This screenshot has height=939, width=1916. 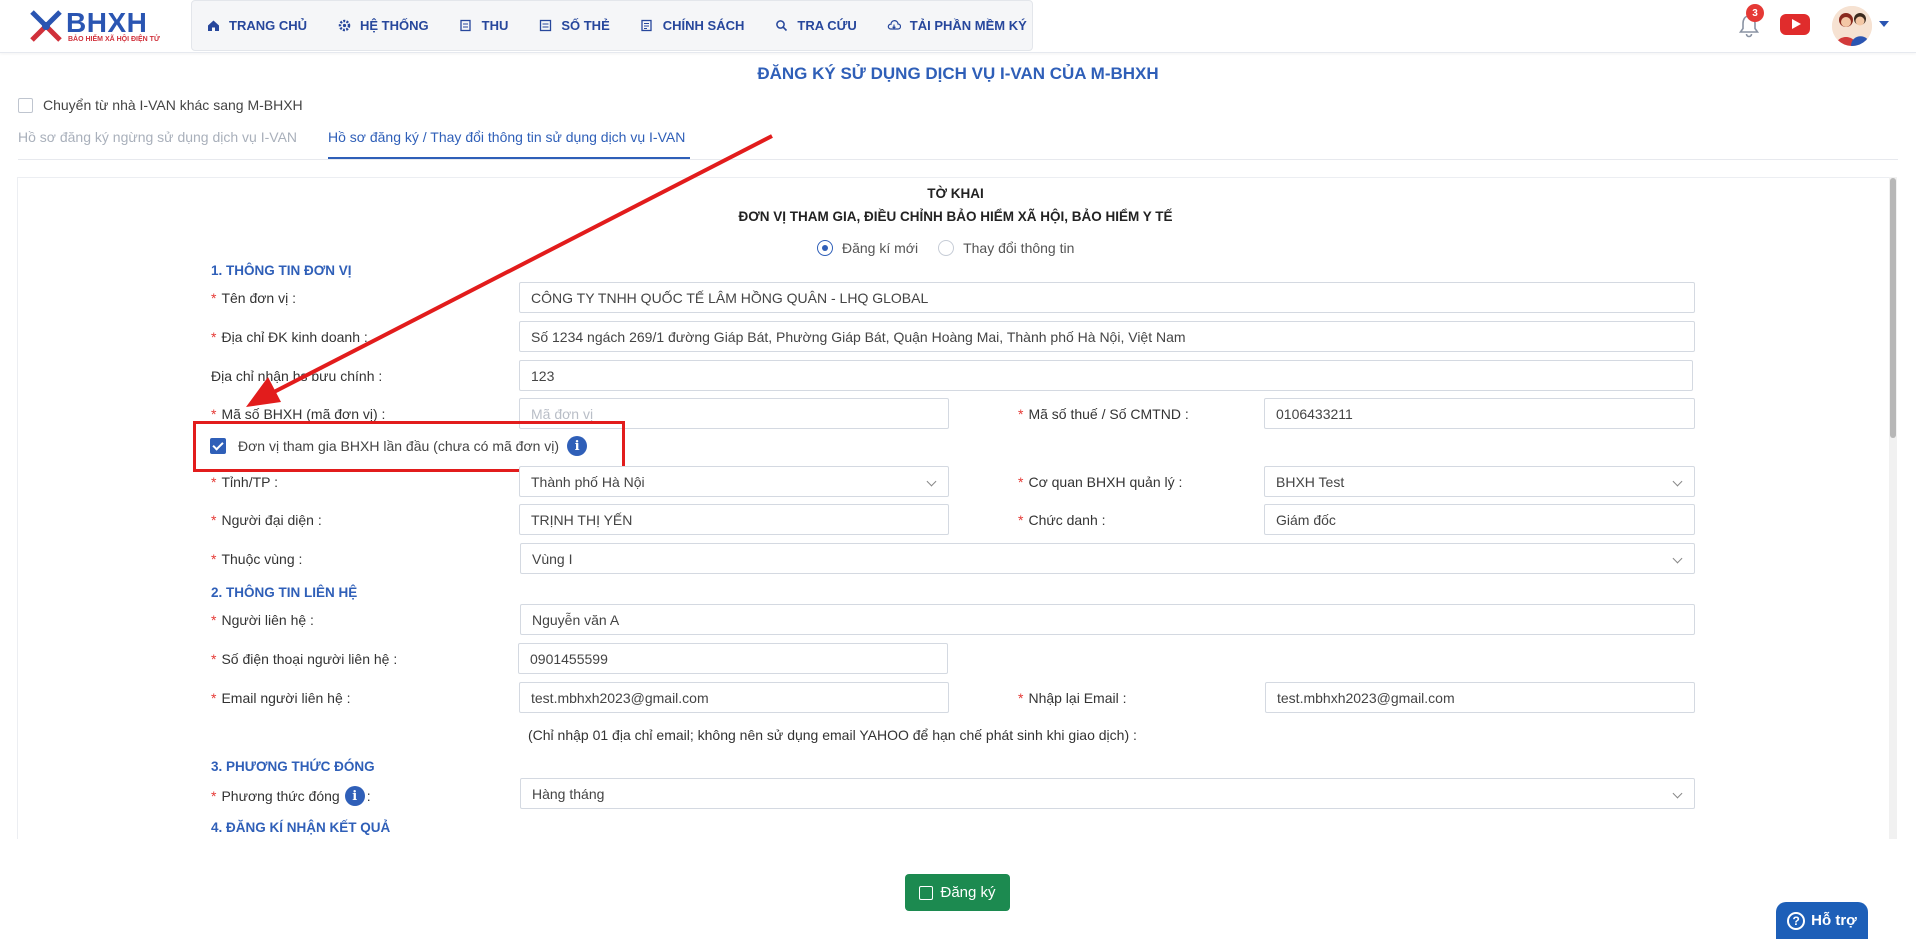 I want to click on annotation-highlight-box, so click(x=409, y=446).